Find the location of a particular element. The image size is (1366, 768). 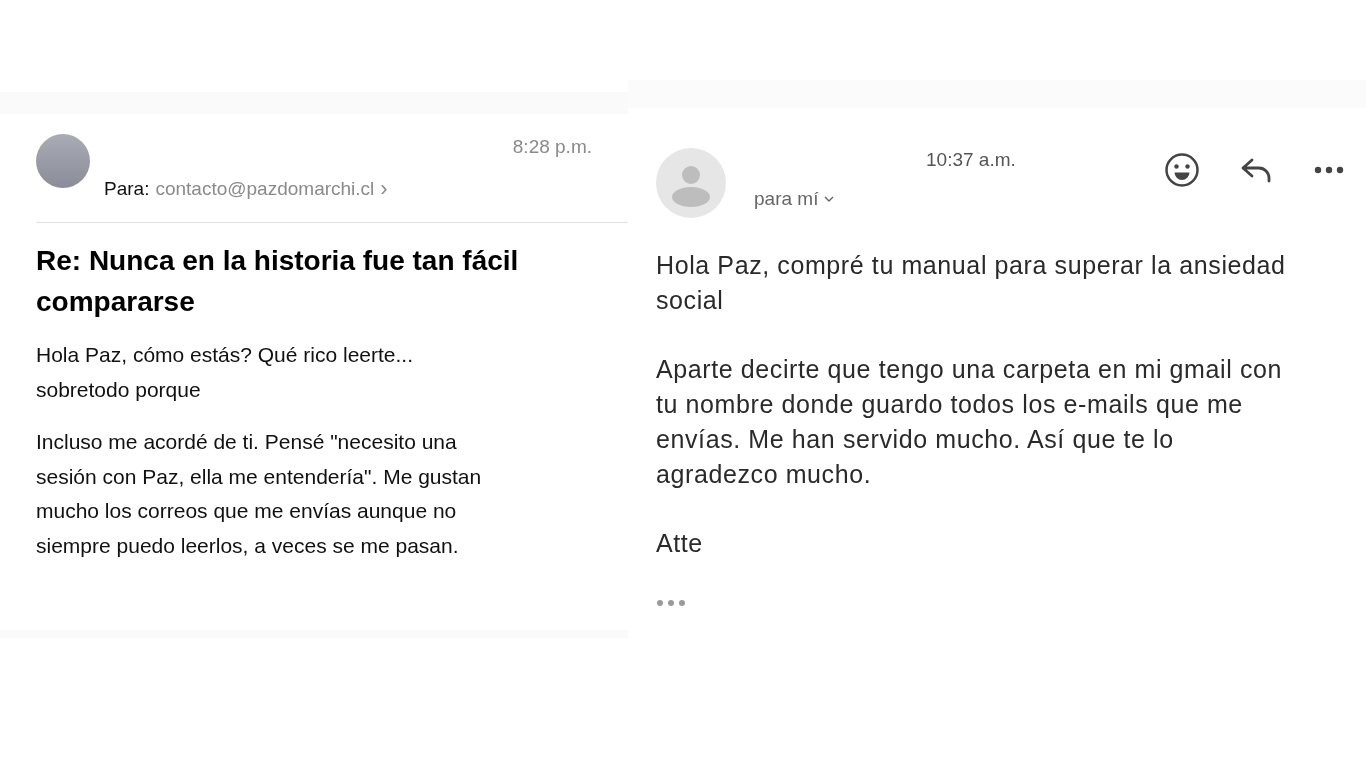

message-paragraph: Incluso me acordé de ti. Pensé "necesito una sesión con Paz, ella me entendería". Me gustan mucho los correos que me envías aunque no siempre puedo leerlos, a veces se me pasan. is located at coordinates (259, 494).